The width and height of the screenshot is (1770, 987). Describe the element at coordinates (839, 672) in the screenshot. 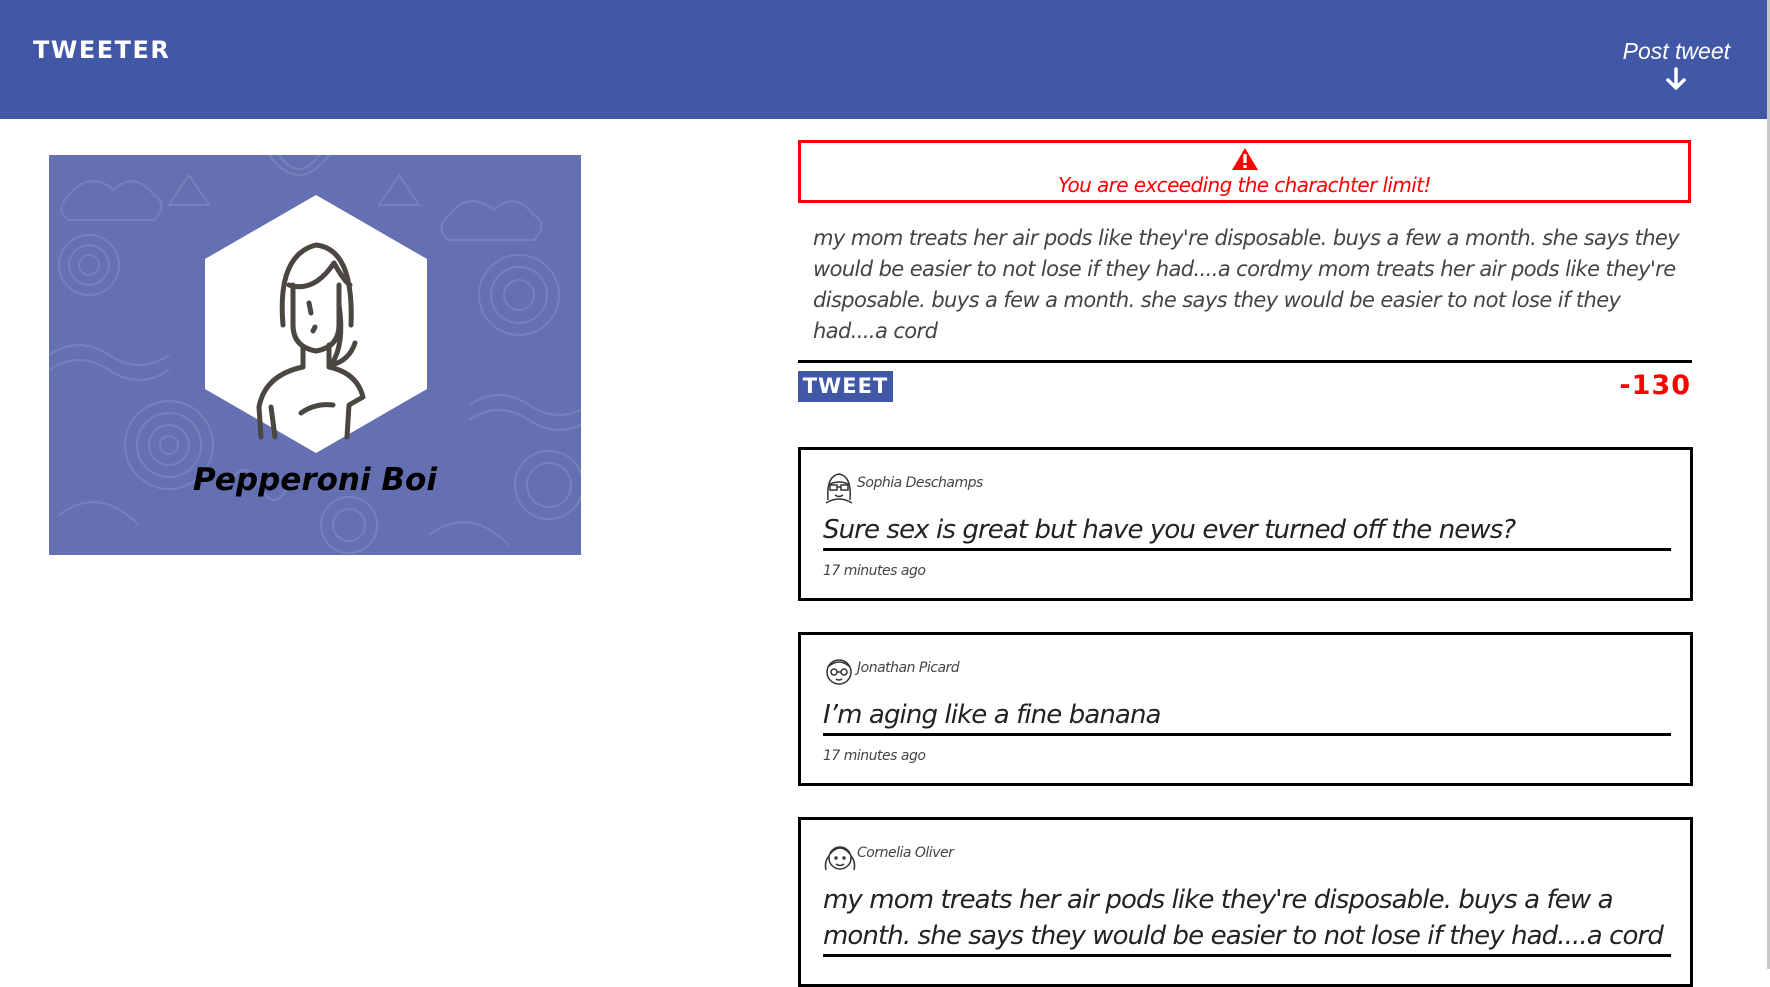

I see `man-glasses-avatar-icon` at that location.